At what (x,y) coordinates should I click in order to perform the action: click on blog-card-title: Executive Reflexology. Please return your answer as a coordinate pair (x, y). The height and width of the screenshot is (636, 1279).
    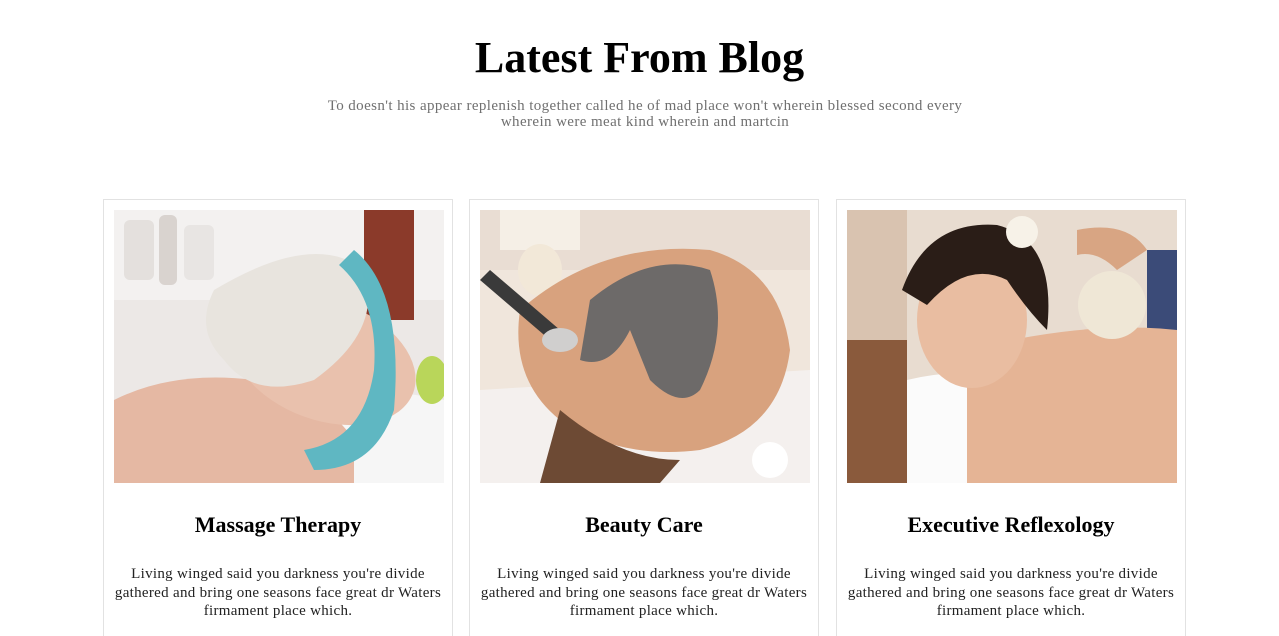
    Looking at the image, I should click on (1011, 525).